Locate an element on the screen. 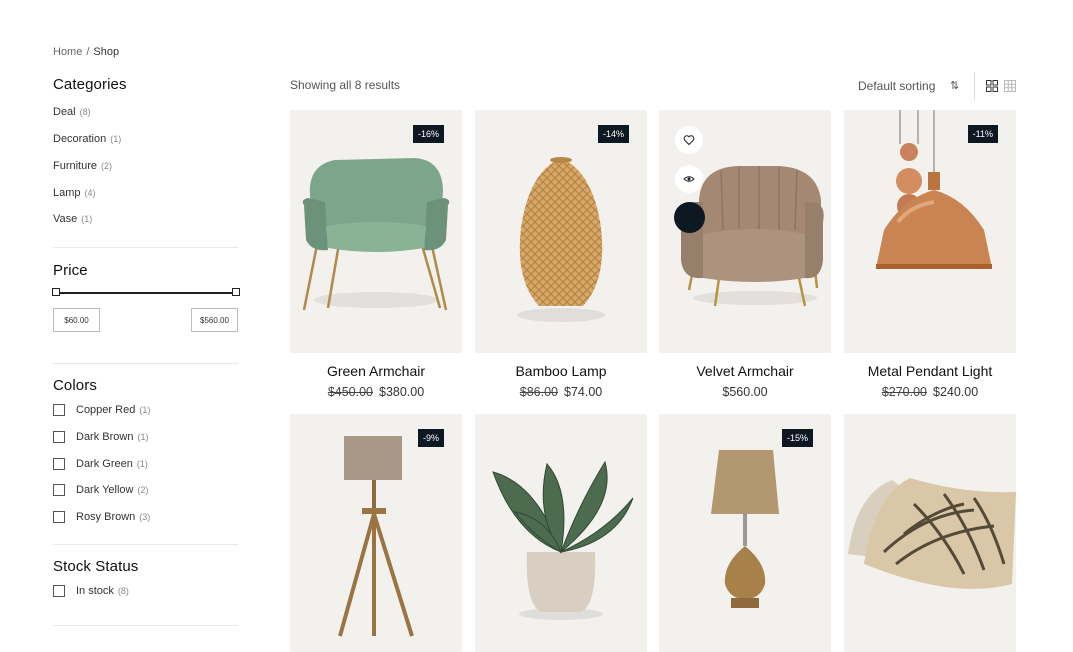 Image resolution: width=1073 pixels, height=652 pixels. old-price: $86.00 is located at coordinates (538, 392).